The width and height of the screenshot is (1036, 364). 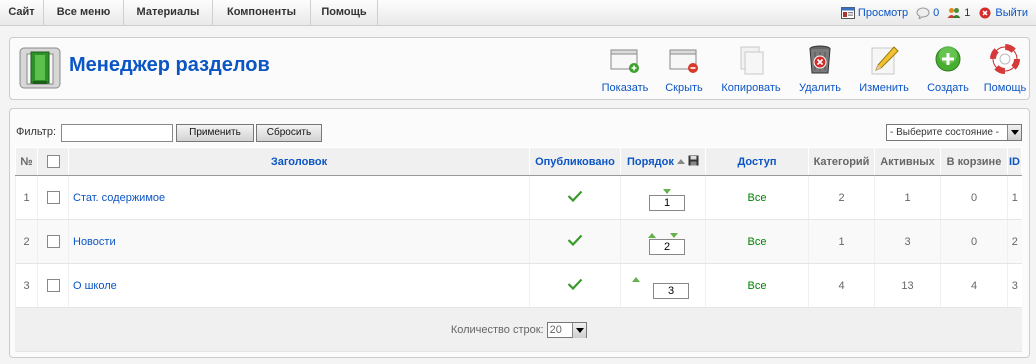 I want to click on row-categories: 2, so click(x=841, y=197).